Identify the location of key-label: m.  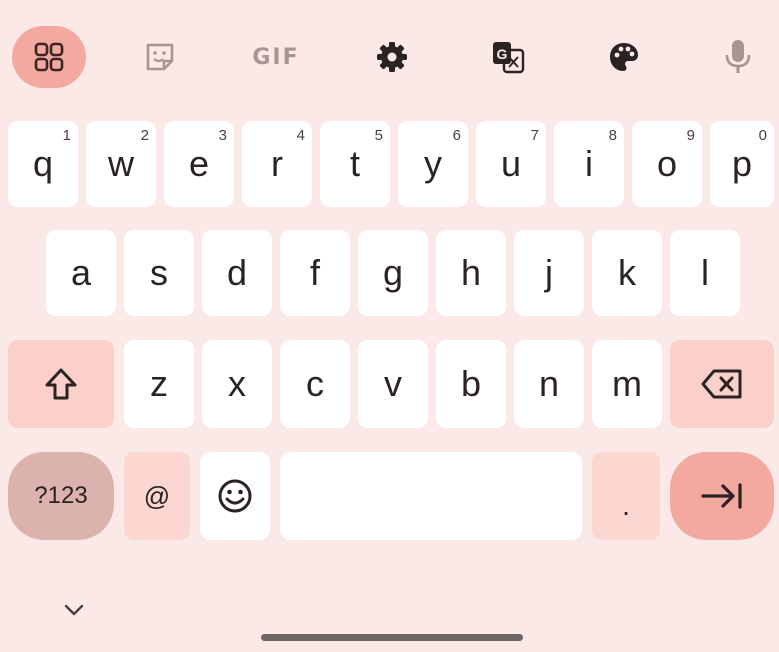
(627, 383).